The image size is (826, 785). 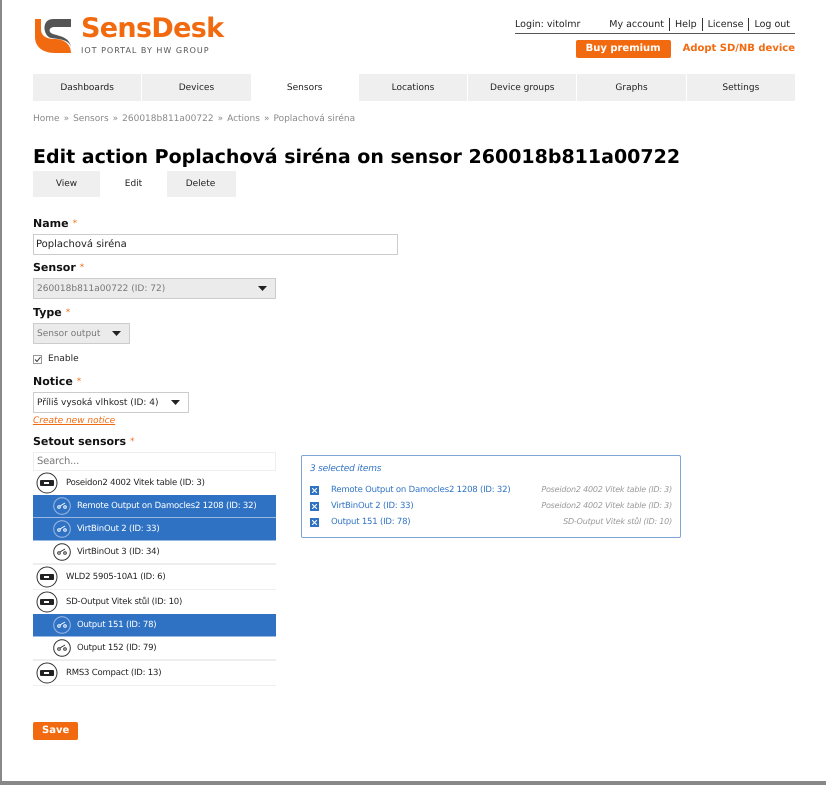 I want to click on login-text: Login: vitolmr, so click(x=547, y=24).